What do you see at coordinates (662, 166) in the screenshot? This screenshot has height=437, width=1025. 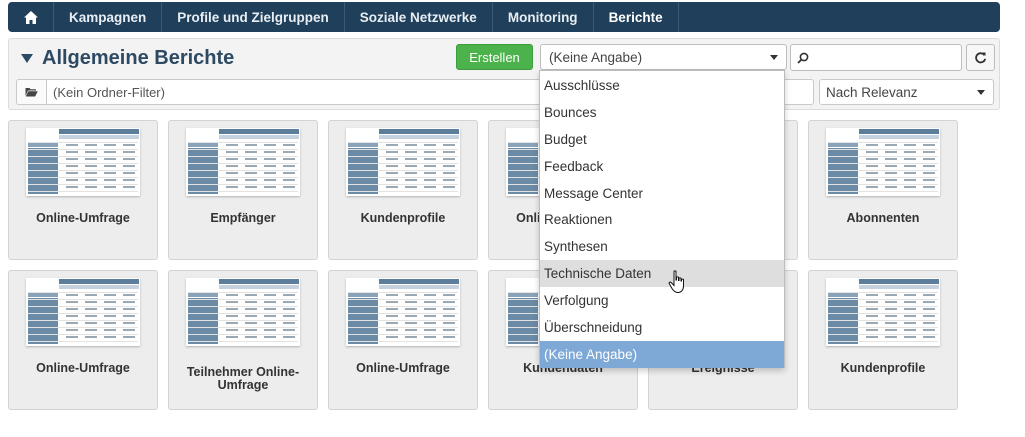 I see `dropdown-option: Feedback` at bounding box center [662, 166].